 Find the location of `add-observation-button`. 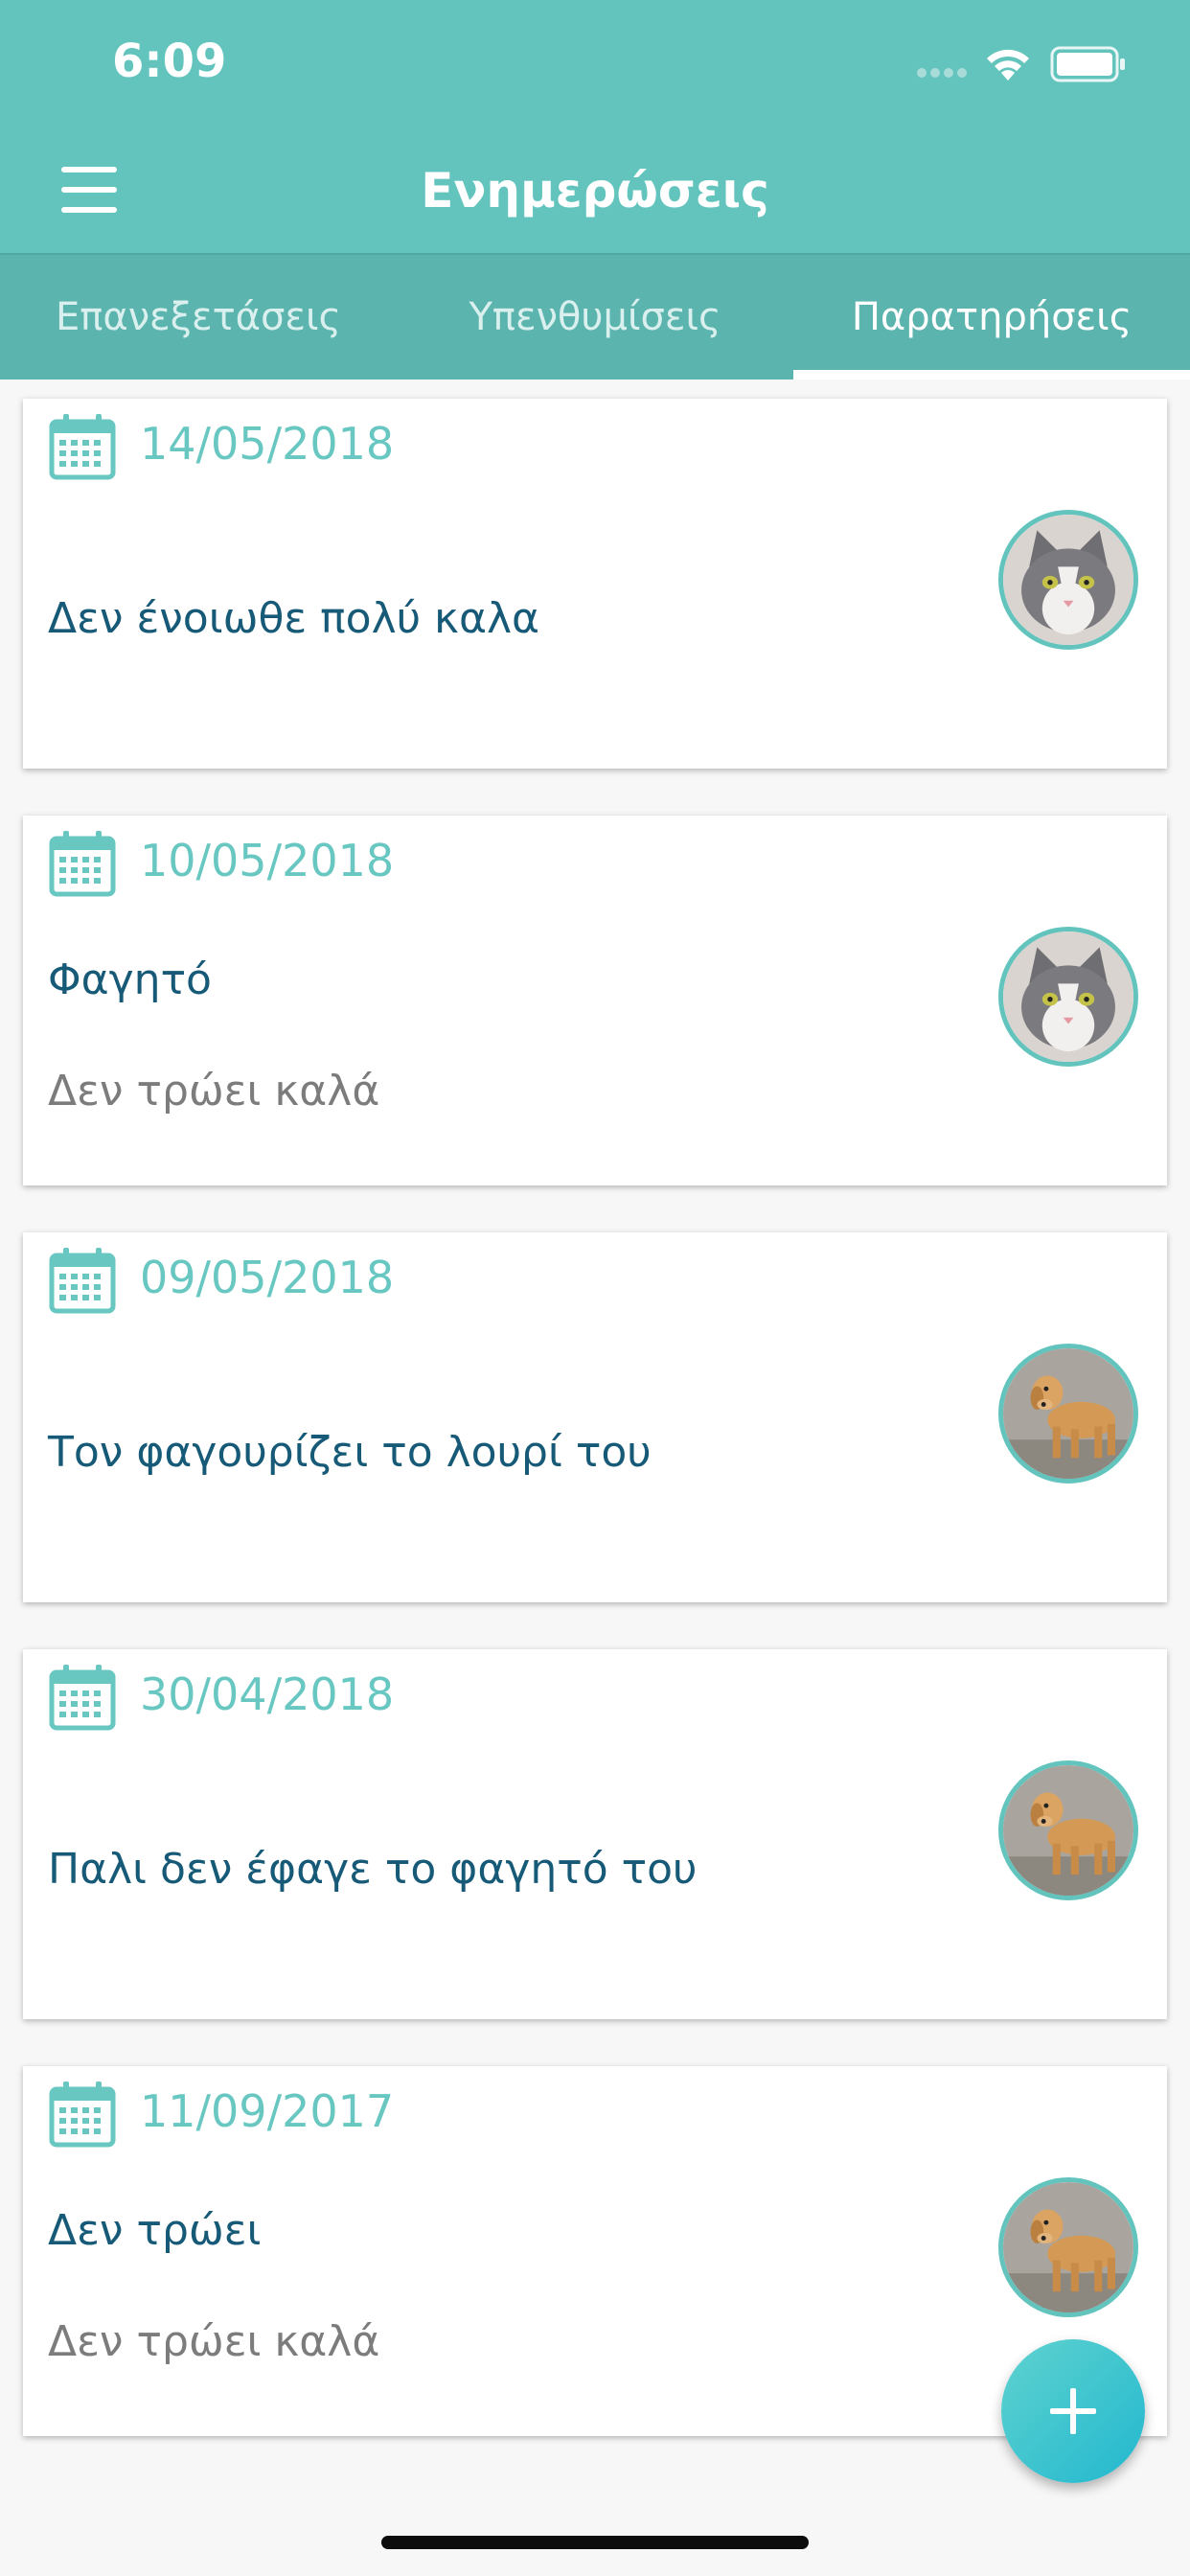

add-observation-button is located at coordinates (1073, 2411).